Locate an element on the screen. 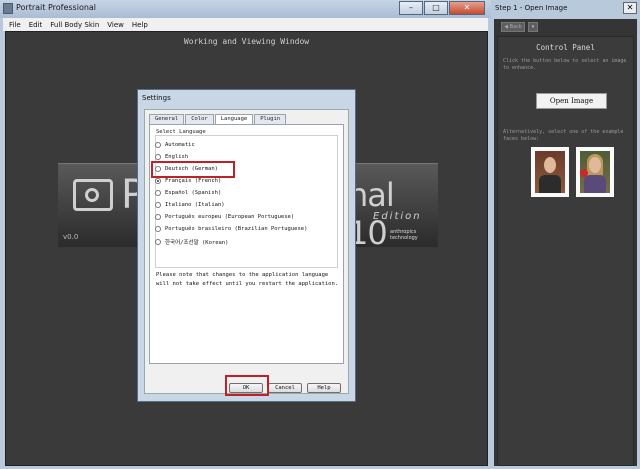 Image resolution: width=640 pixels, height=469 pixels. option-label: Français (French) is located at coordinates (193, 181).